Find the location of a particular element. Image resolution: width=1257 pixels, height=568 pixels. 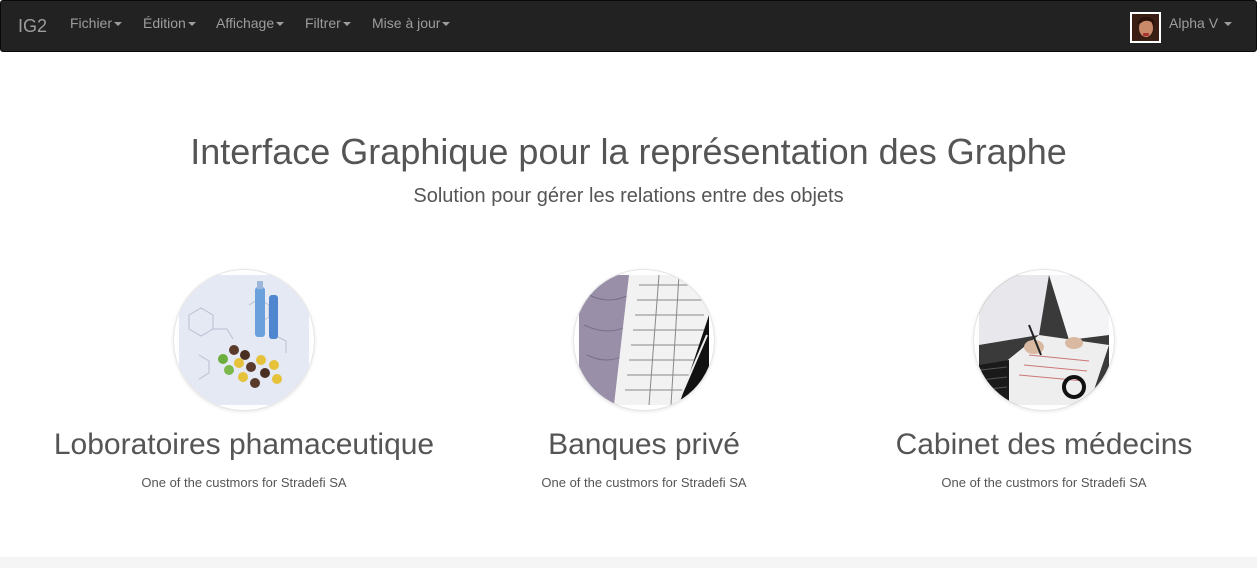

menu-fichier: Fichier is located at coordinates (96, 23).